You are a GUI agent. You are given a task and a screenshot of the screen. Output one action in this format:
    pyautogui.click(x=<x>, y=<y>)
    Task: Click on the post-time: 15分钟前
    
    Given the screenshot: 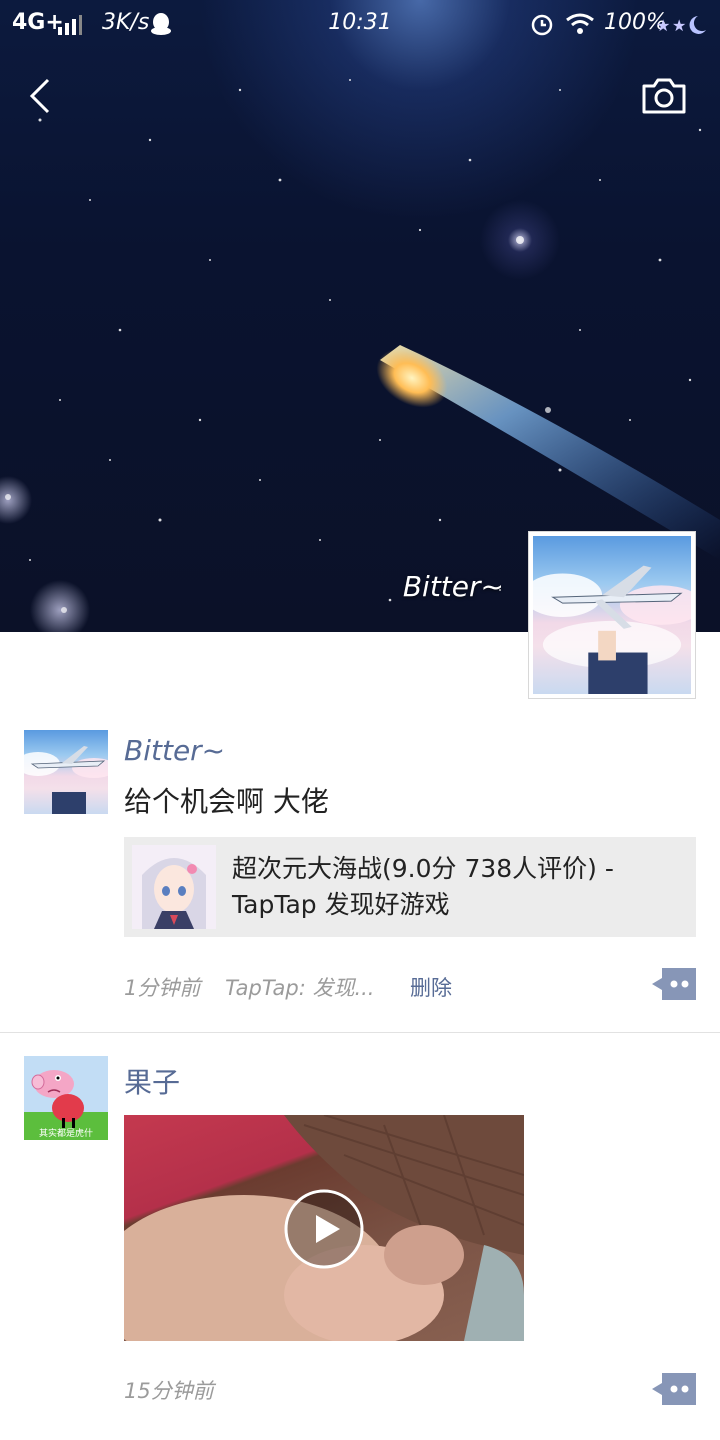 What is the action you would take?
    pyautogui.click(x=169, y=1391)
    